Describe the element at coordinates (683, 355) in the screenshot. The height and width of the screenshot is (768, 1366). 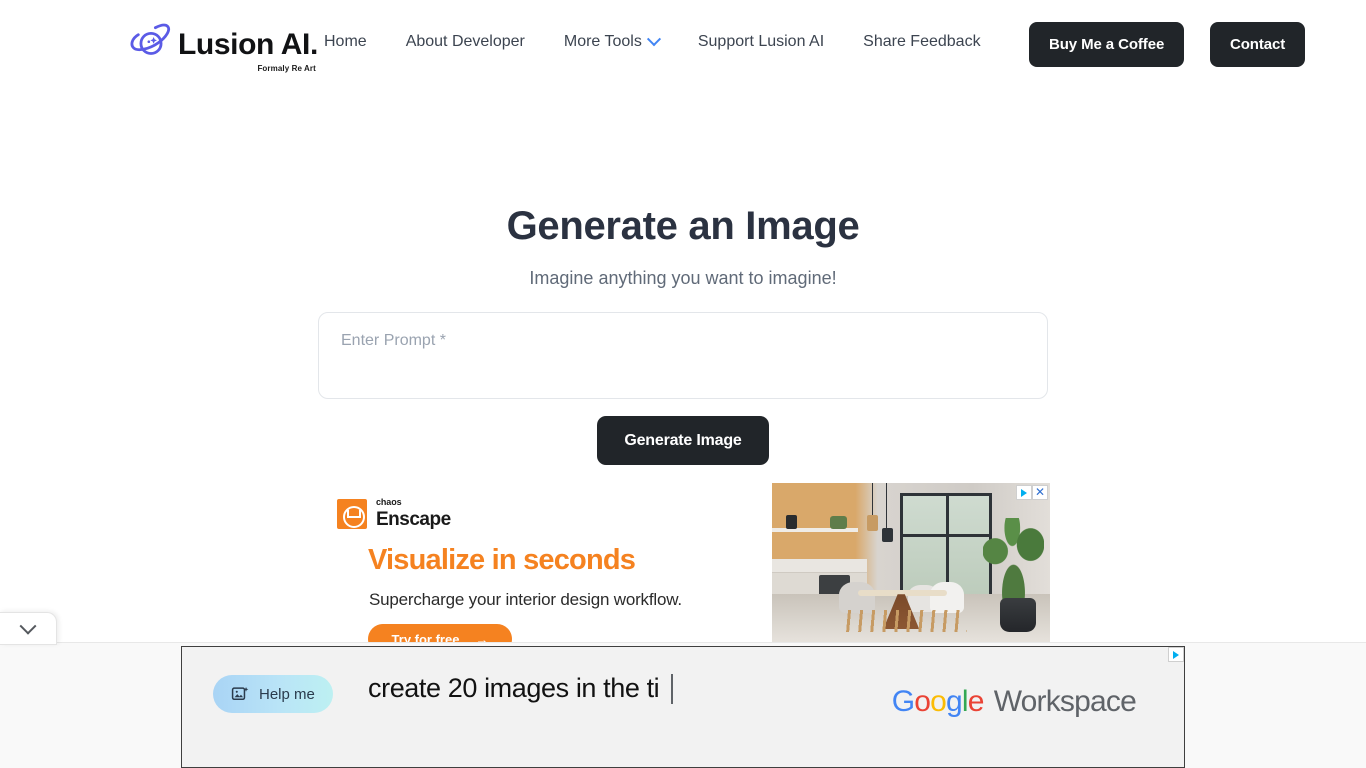
I see `prompt-input` at that location.